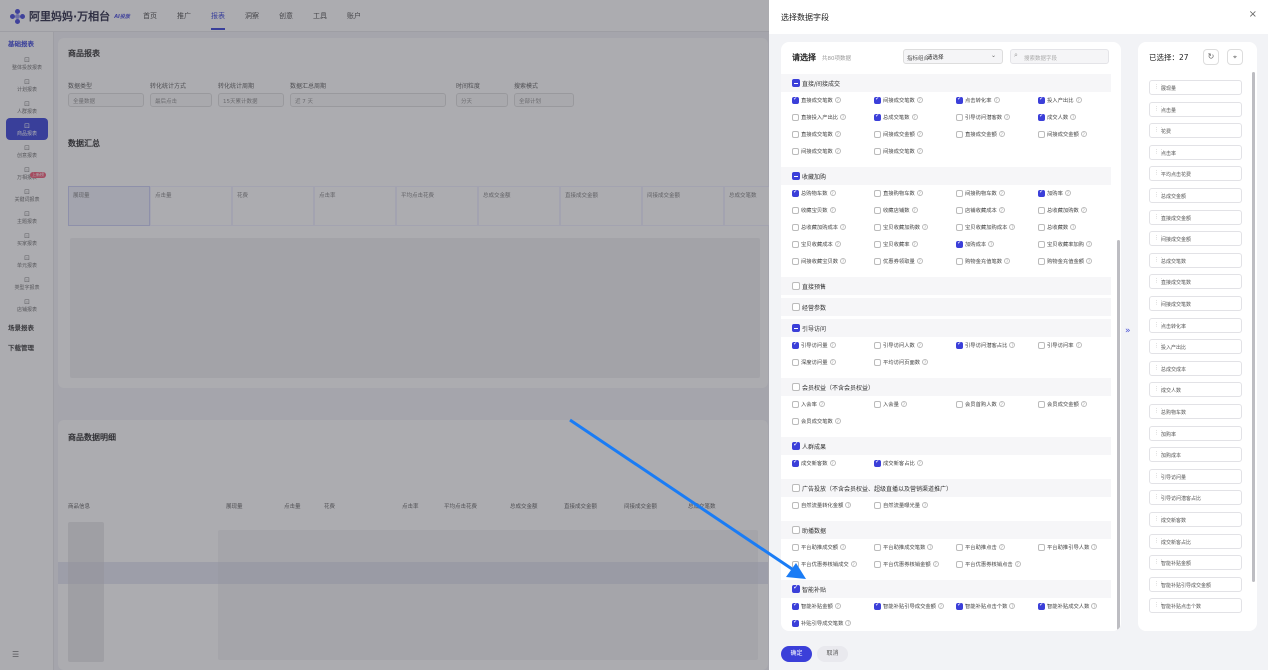  What do you see at coordinates (819, 227) in the screenshot?
I see `field-checkbox-item: 总收藏加购成本?` at bounding box center [819, 227].